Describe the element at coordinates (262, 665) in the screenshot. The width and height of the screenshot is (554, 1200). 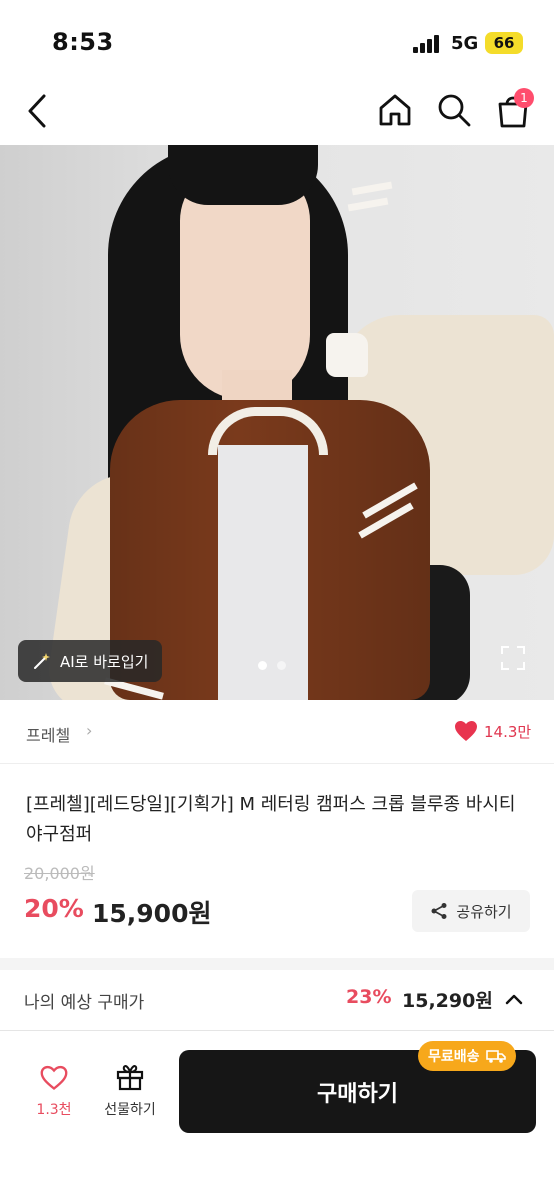
I see `carousel-dot-active` at that location.